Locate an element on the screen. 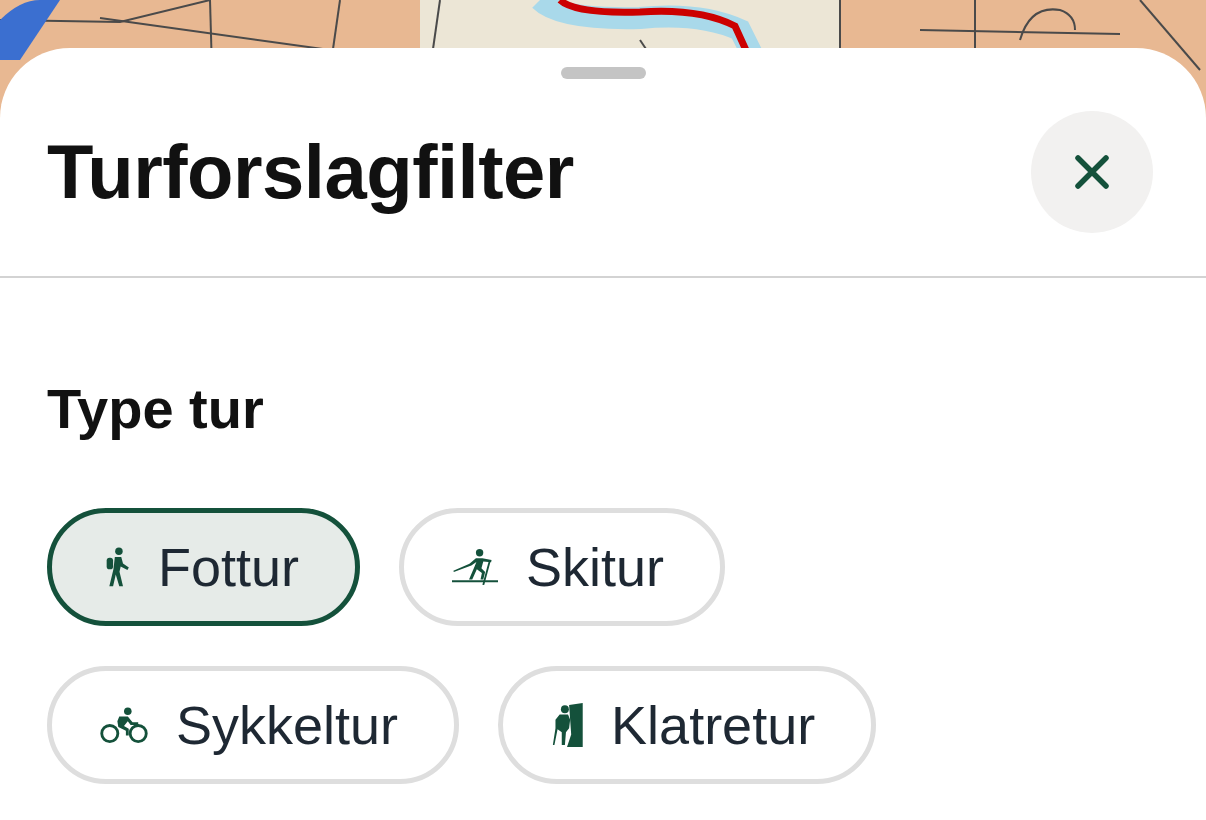  filter-chip: Klatretur is located at coordinates (687, 724).